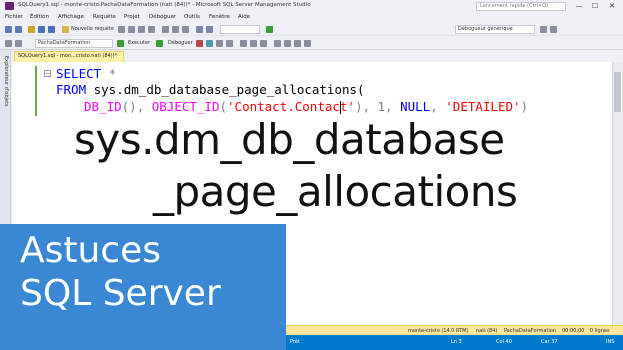  I want to click on debug-icon, so click(159, 43).